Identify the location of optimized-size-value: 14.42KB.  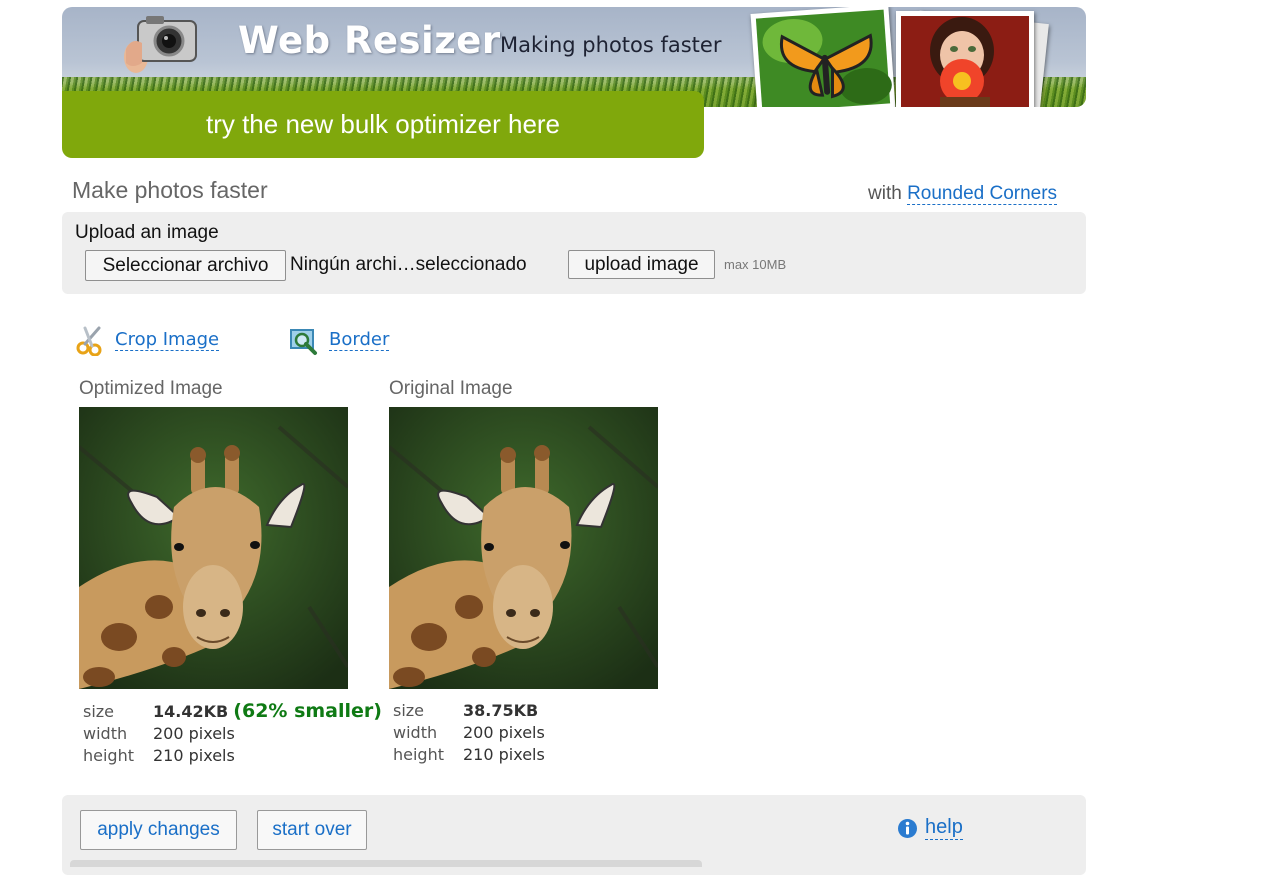
(191, 711).